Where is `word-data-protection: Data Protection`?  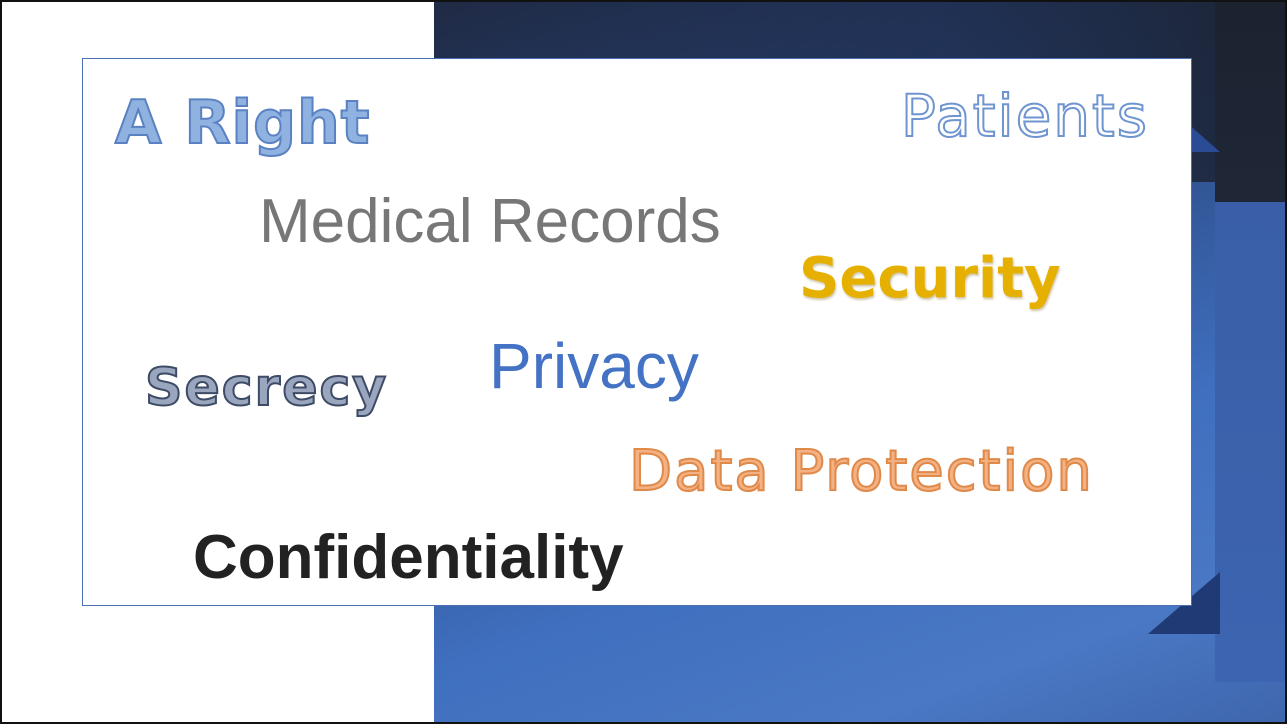
word-data-protection: Data Protection is located at coordinates (861, 471).